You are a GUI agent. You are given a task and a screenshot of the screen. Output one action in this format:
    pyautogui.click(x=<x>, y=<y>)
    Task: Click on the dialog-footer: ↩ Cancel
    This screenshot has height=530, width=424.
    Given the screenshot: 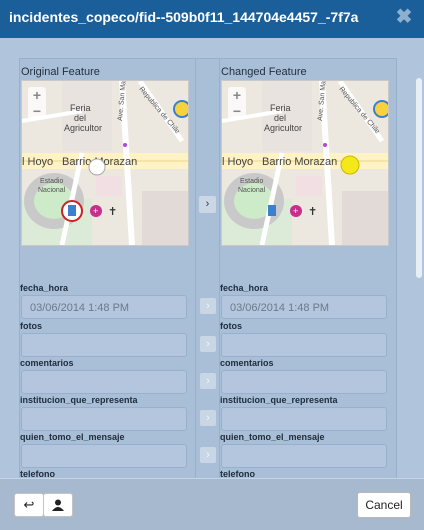 What is the action you would take?
    pyautogui.click(x=212, y=504)
    